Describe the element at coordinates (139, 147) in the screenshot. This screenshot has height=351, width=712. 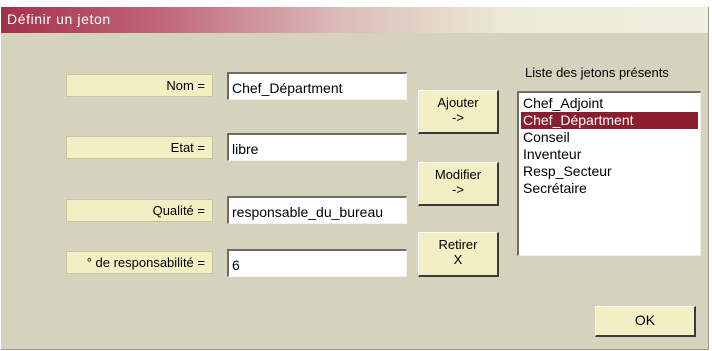
I see `etat-label: Etat =` at that location.